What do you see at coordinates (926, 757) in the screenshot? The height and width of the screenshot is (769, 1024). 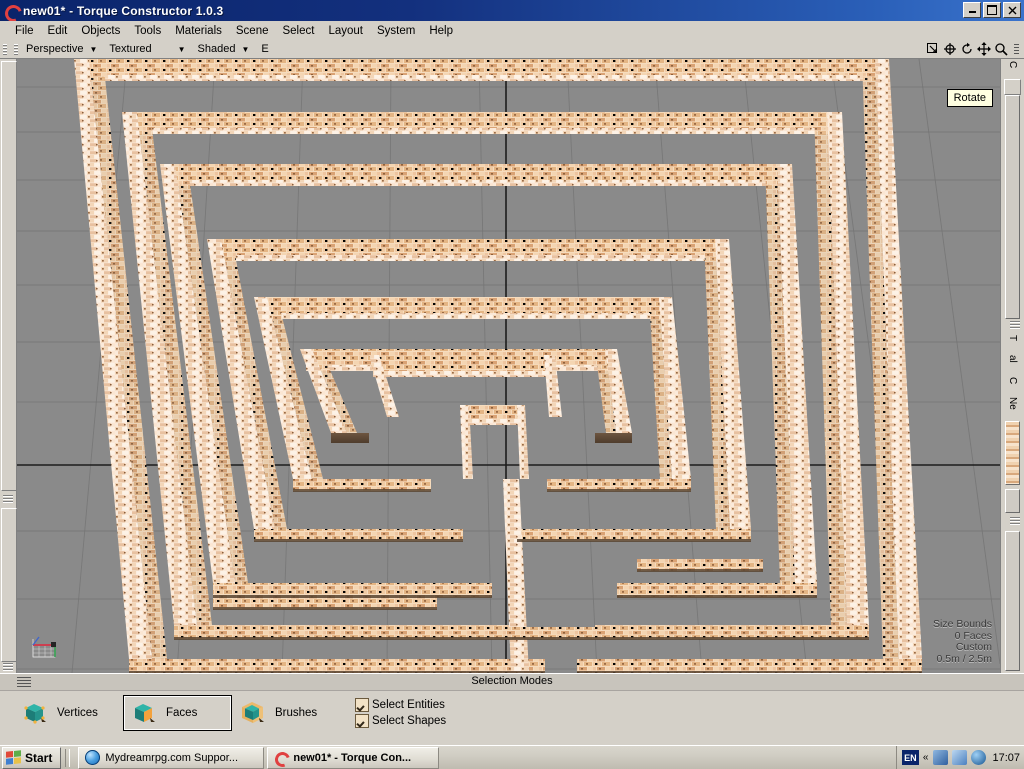 I see `chevron-left-icon: «` at bounding box center [926, 757].